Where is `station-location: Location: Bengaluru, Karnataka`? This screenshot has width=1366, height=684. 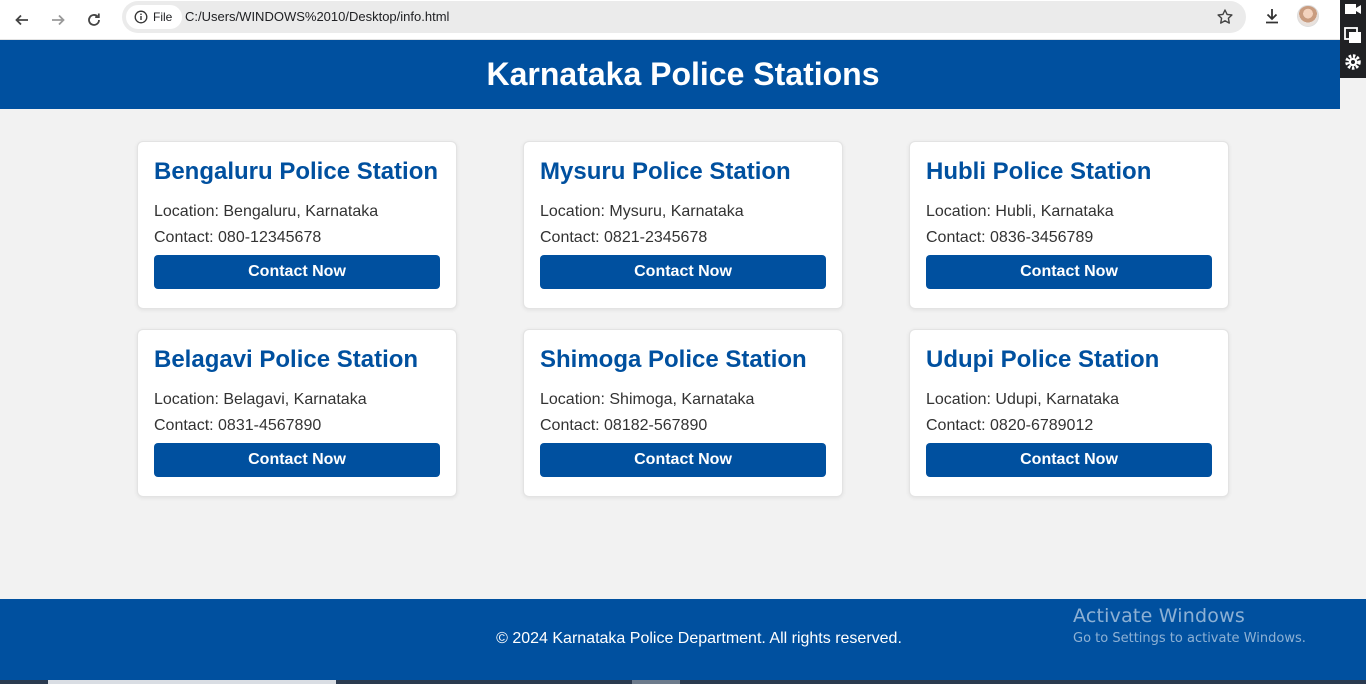
station-location: Location: Bengaluru, Karnataka is located at coordinates (266, 211).